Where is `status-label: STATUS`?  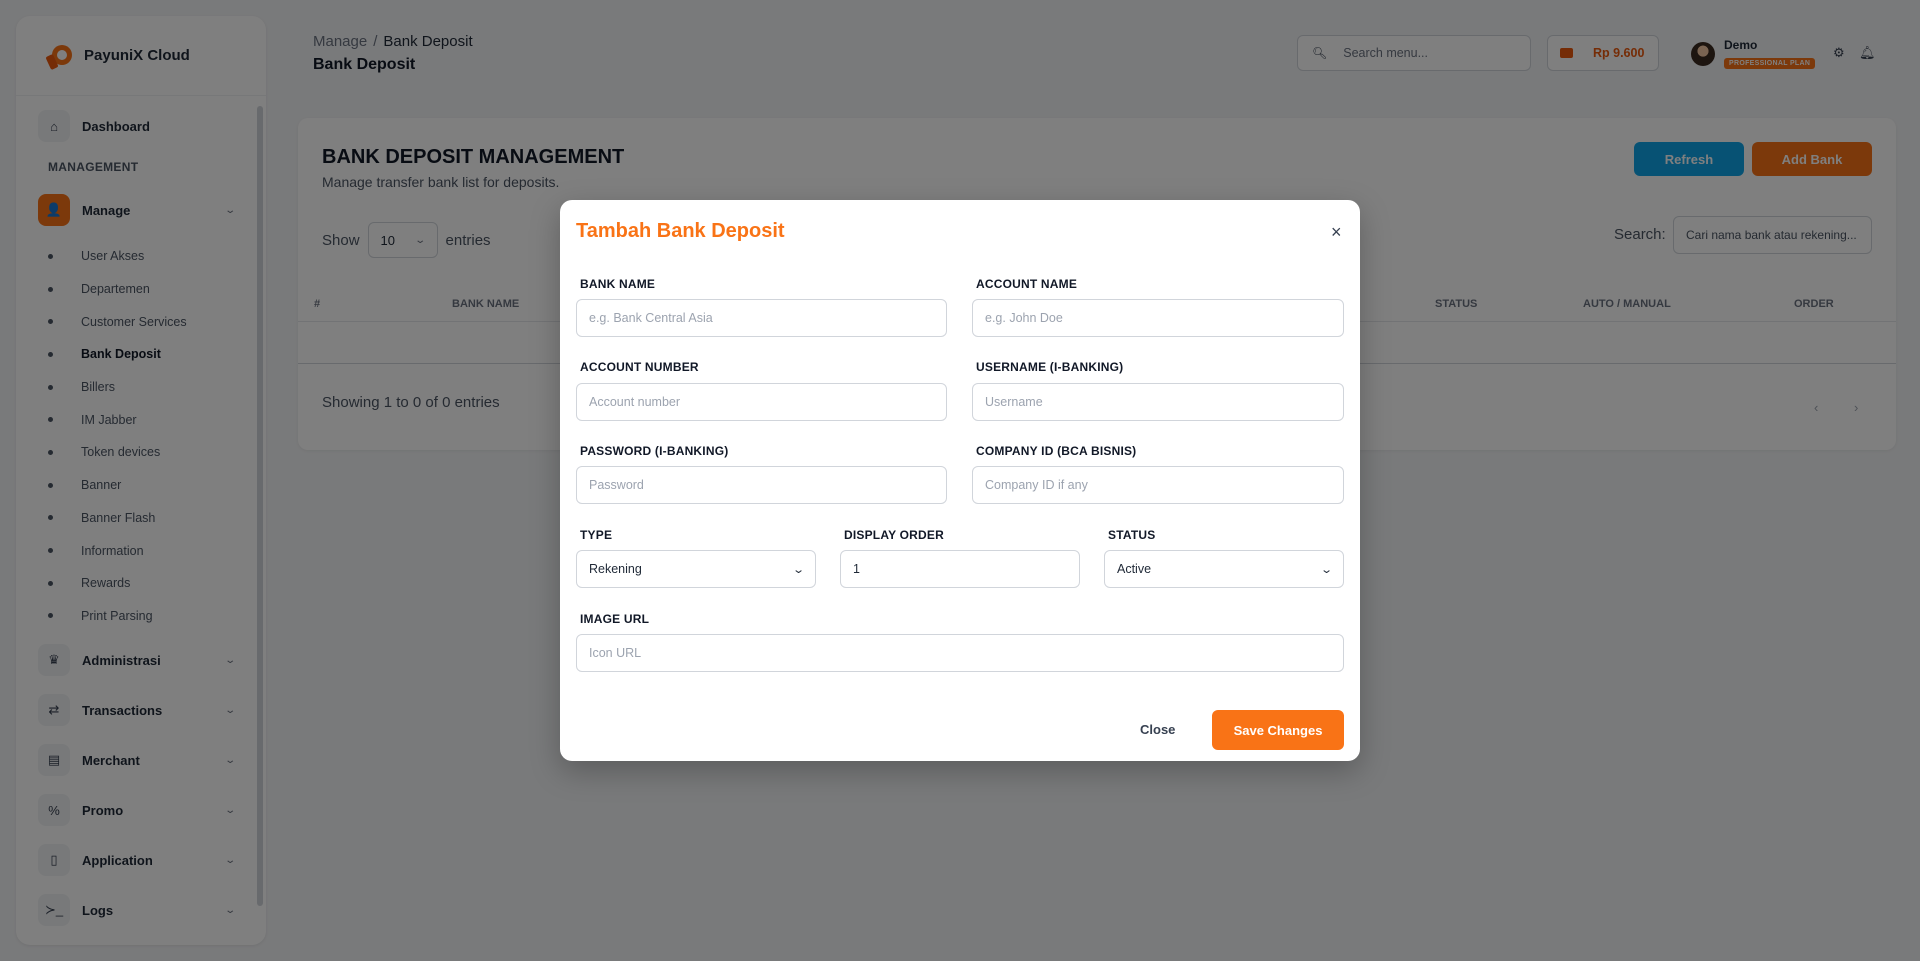 status-label: STATUS is located at coordinates (1132, 535).